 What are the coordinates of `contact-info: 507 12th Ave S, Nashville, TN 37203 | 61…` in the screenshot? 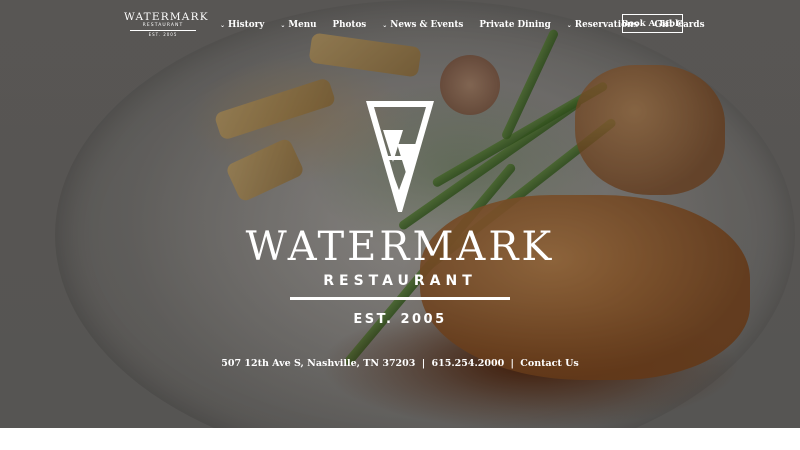 It's located at (400, 363).